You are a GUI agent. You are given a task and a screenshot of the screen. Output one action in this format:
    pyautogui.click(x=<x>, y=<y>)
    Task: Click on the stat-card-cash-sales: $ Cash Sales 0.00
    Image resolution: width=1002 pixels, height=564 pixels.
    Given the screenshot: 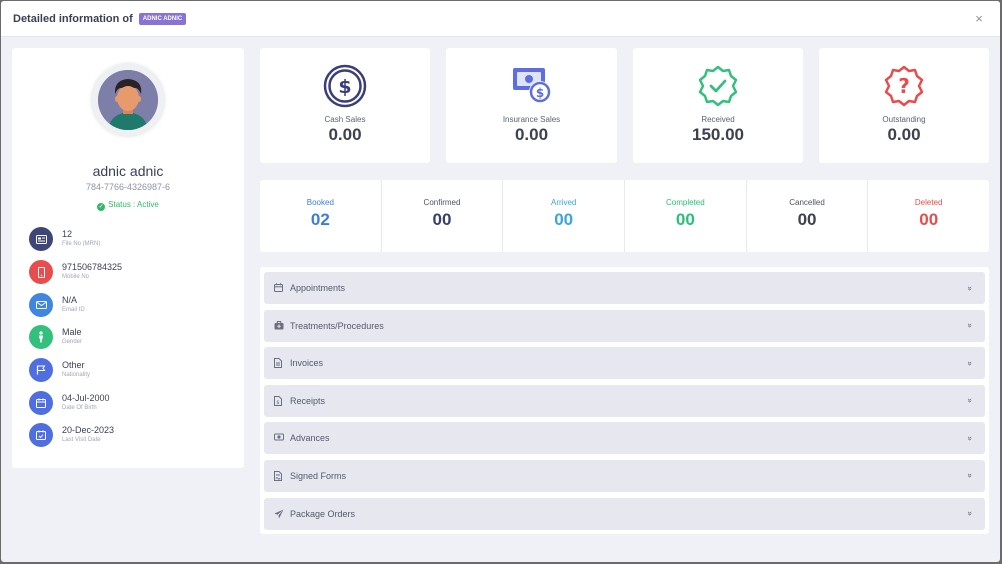 What is the action you would take?
    pyautogui.click(x=345, y=105)
    